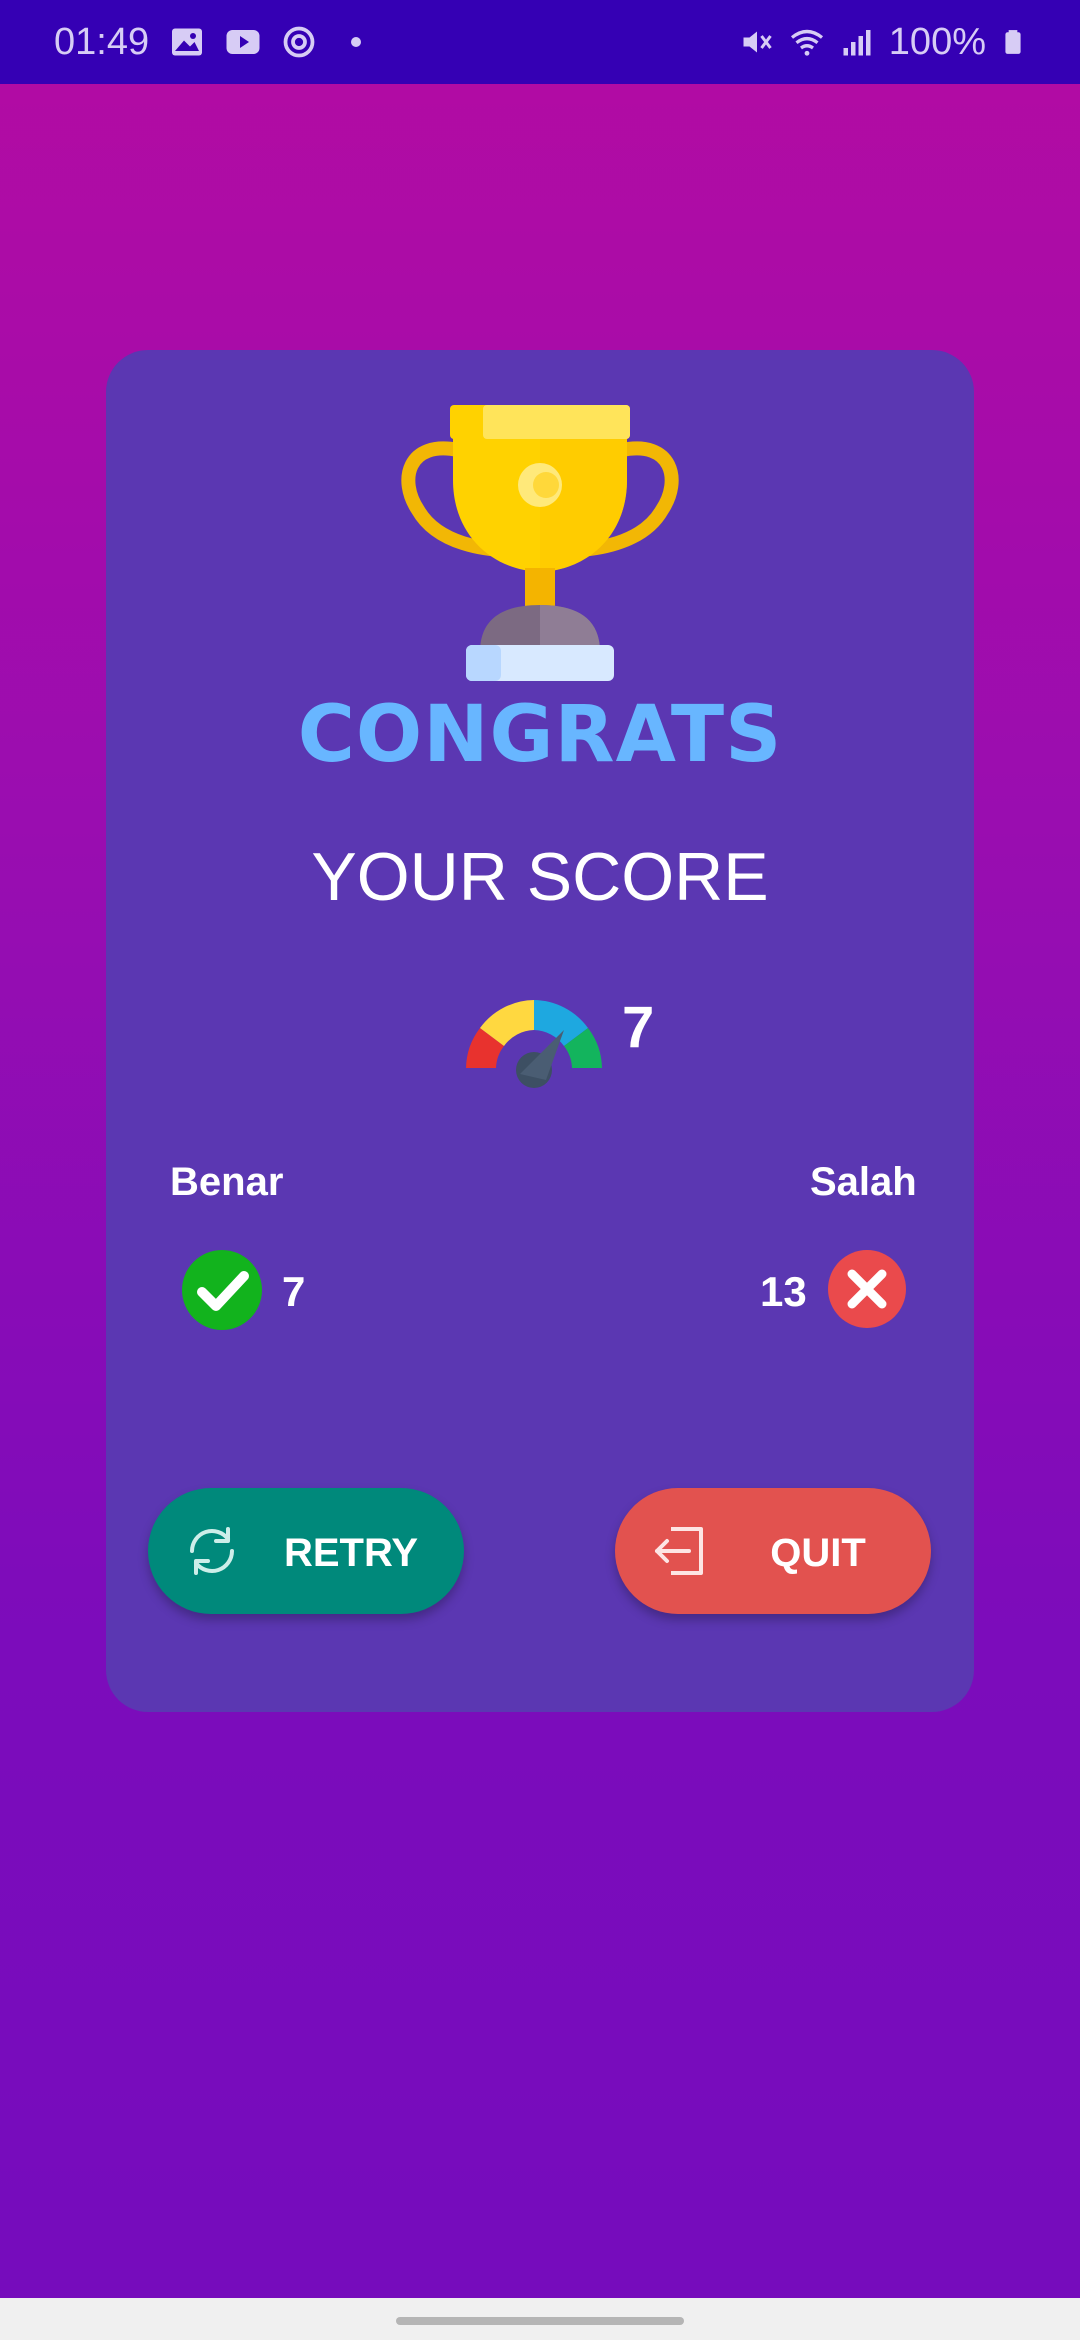  What do you see at coordinates (102, 41) in the screenshot?
I see `clock: 01:49` at bounding box center [102, 41].